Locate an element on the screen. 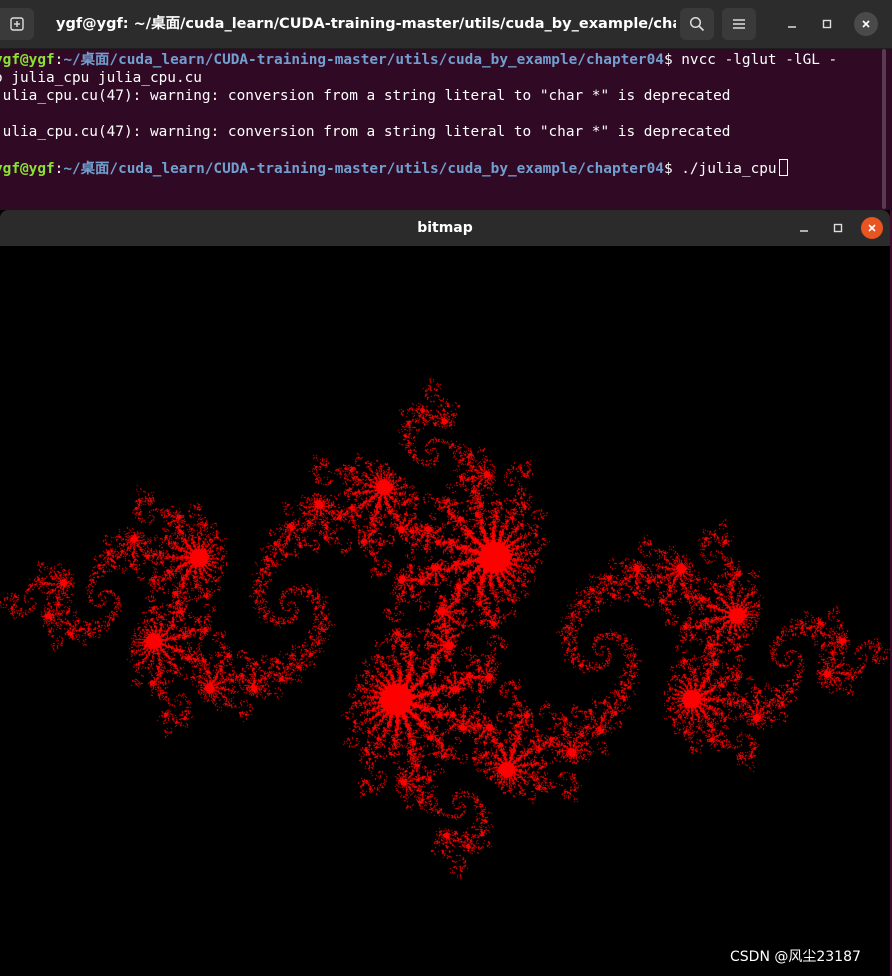 This screenshot has height=976, width=892. terminal-line-command-cont: o julia_cpu julia_cpu.cu is located at coordinates (101, 78).